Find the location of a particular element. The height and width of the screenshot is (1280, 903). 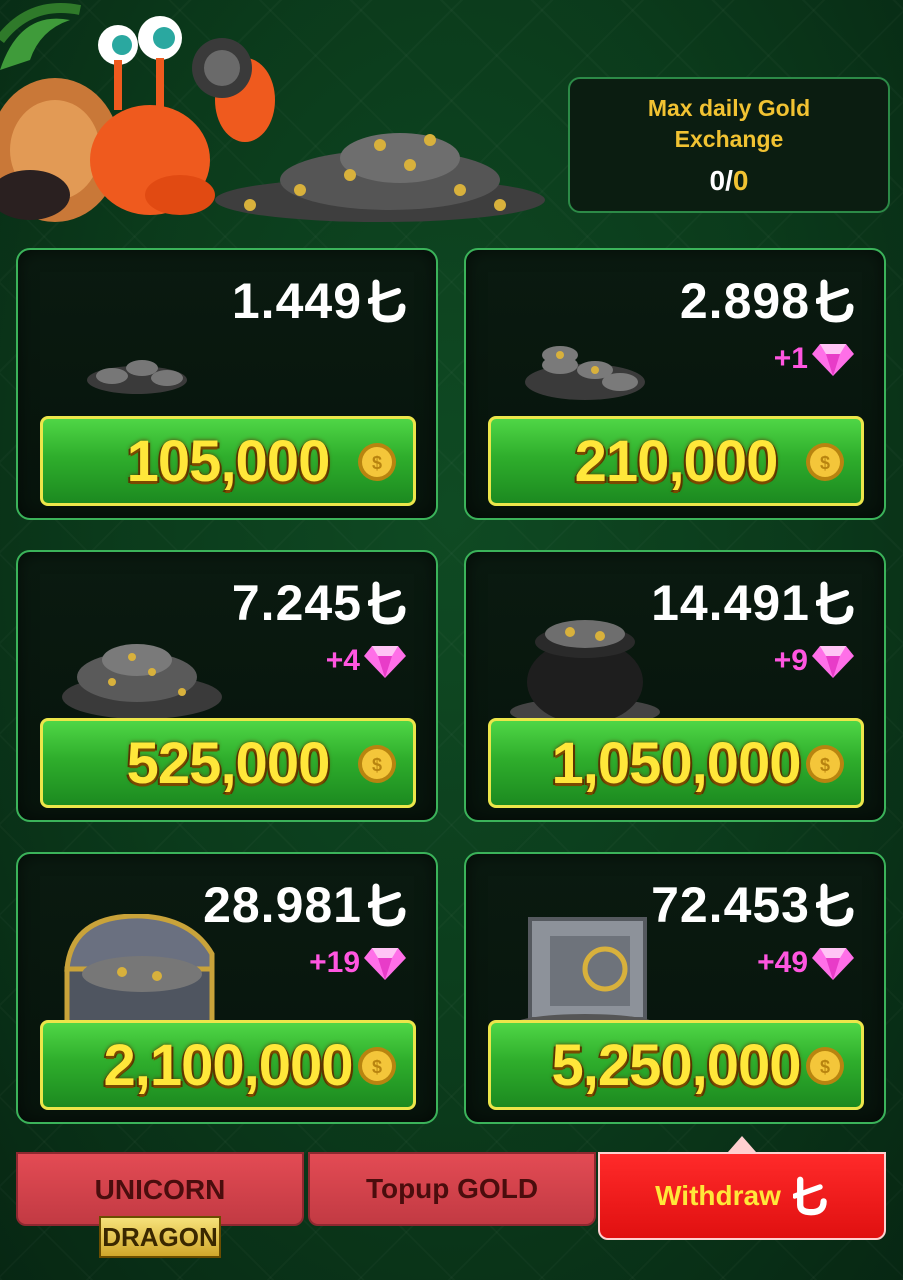

gold-package-card: 2.898 +1 210,000 $ is located at coordinates (675, 384).